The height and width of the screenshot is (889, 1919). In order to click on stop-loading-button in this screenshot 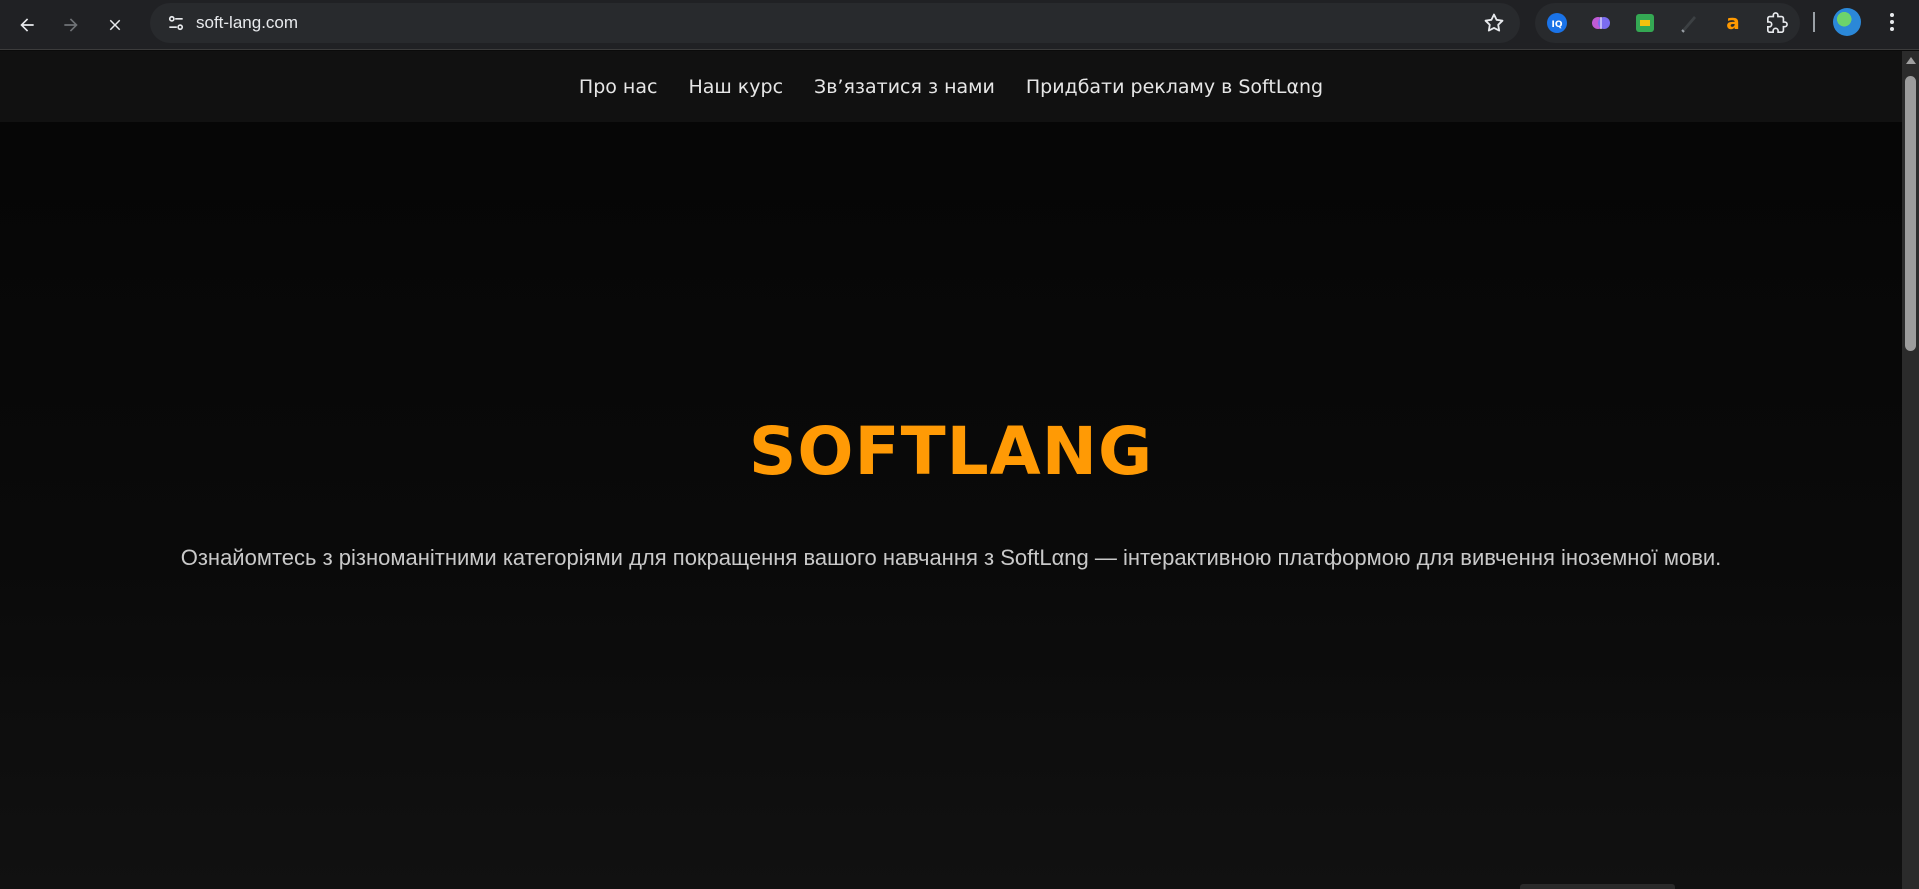, I will do `click(115, 25)`.